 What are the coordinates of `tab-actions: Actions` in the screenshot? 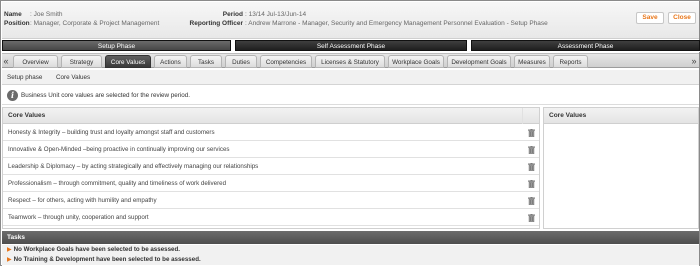 It's located at (170, 61).